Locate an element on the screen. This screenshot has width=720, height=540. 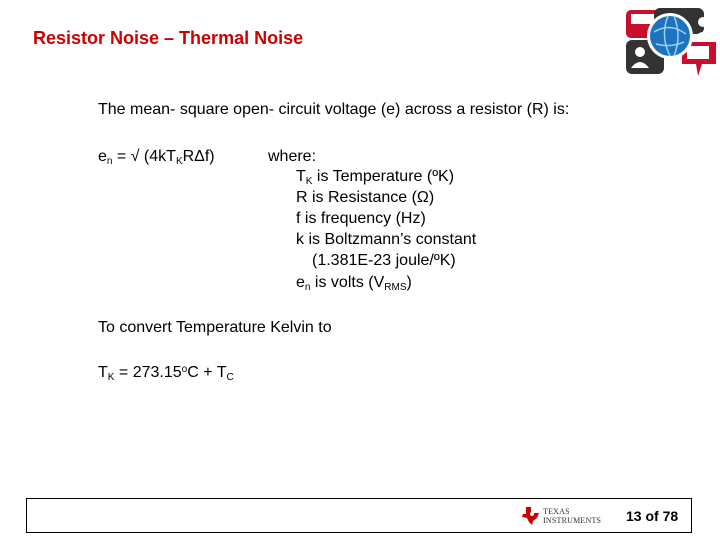
formula-body: = √ (4kT is located at coordinates (144, 156).